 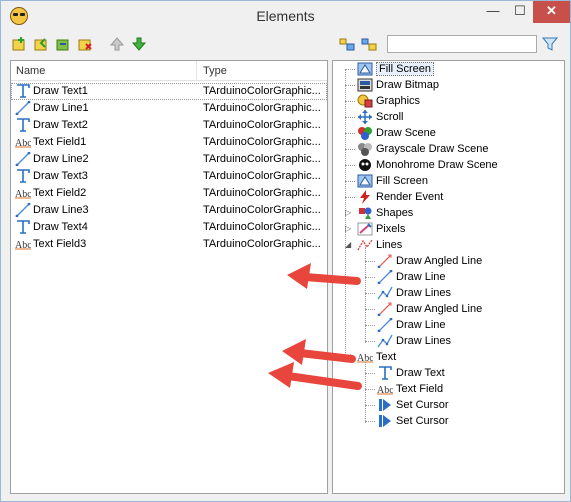 I want to click on delete-element-icon, so click(x=85, y=44).